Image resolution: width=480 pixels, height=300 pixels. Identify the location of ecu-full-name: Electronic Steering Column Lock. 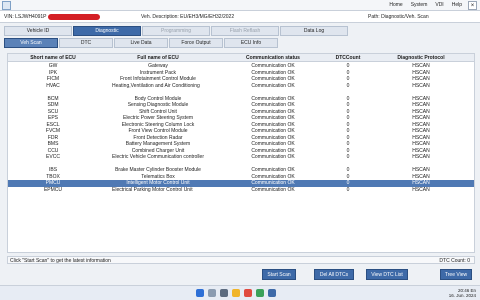
(158, 124).